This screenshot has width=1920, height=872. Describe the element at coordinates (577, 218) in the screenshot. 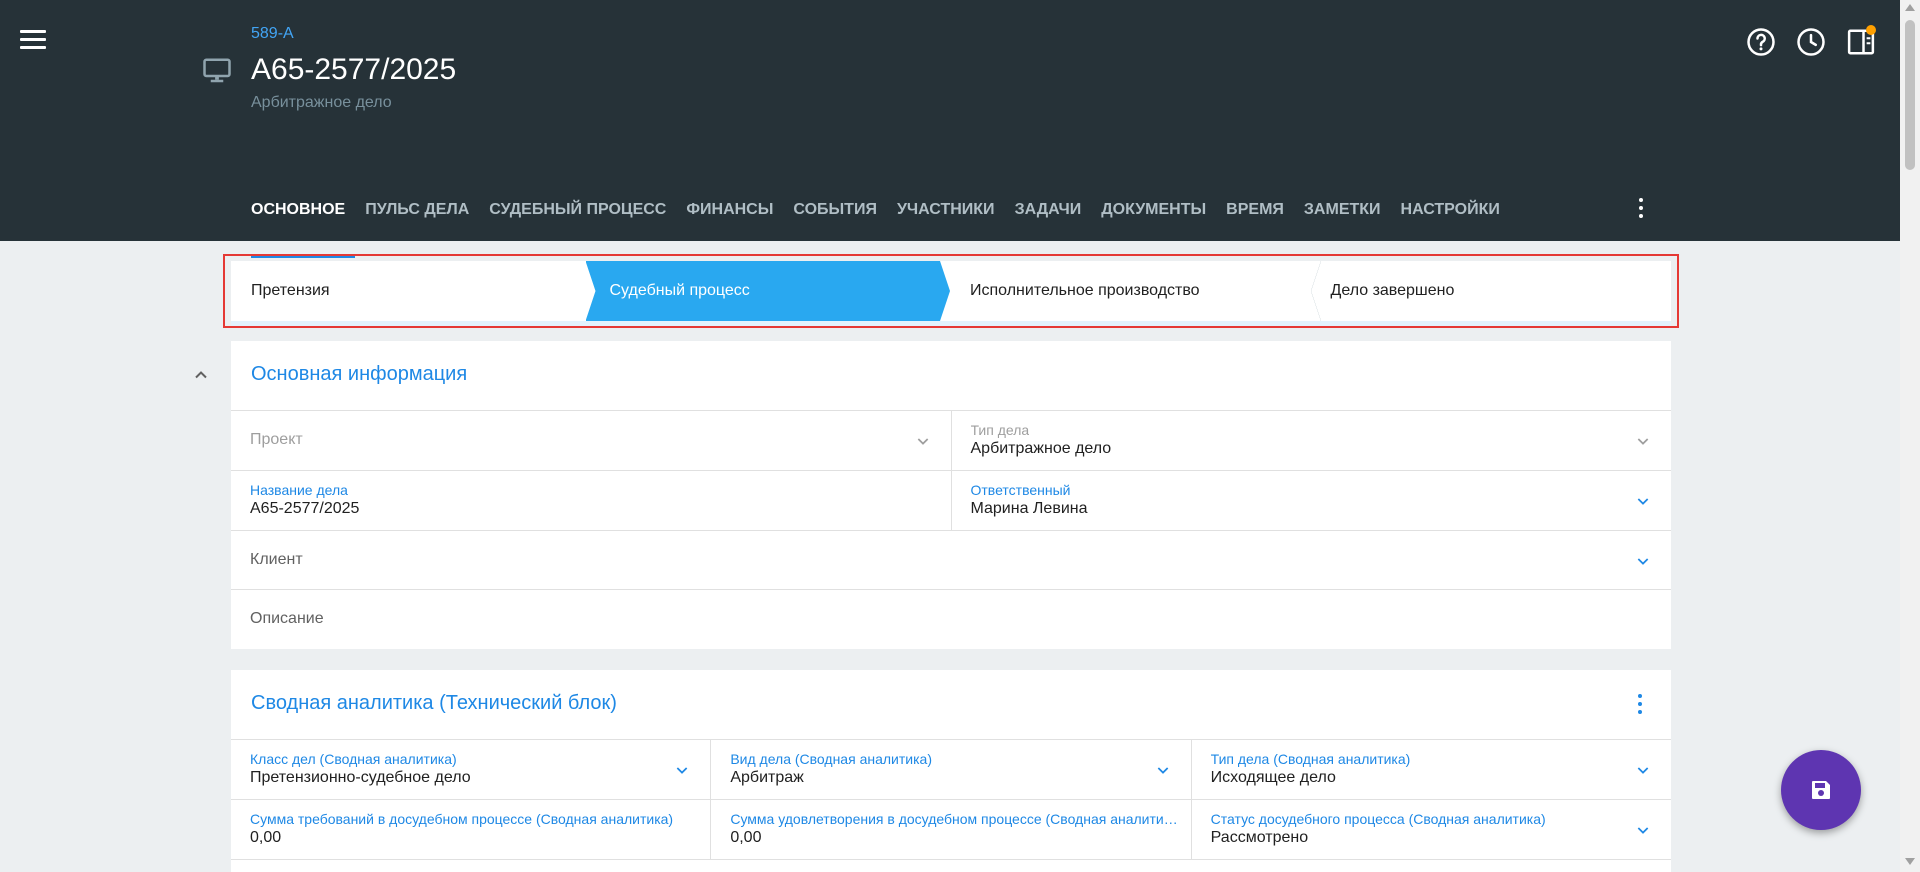

I see `tab-court-process: СУДЕБНЫЙ ПРОЦЕСС` at that location.